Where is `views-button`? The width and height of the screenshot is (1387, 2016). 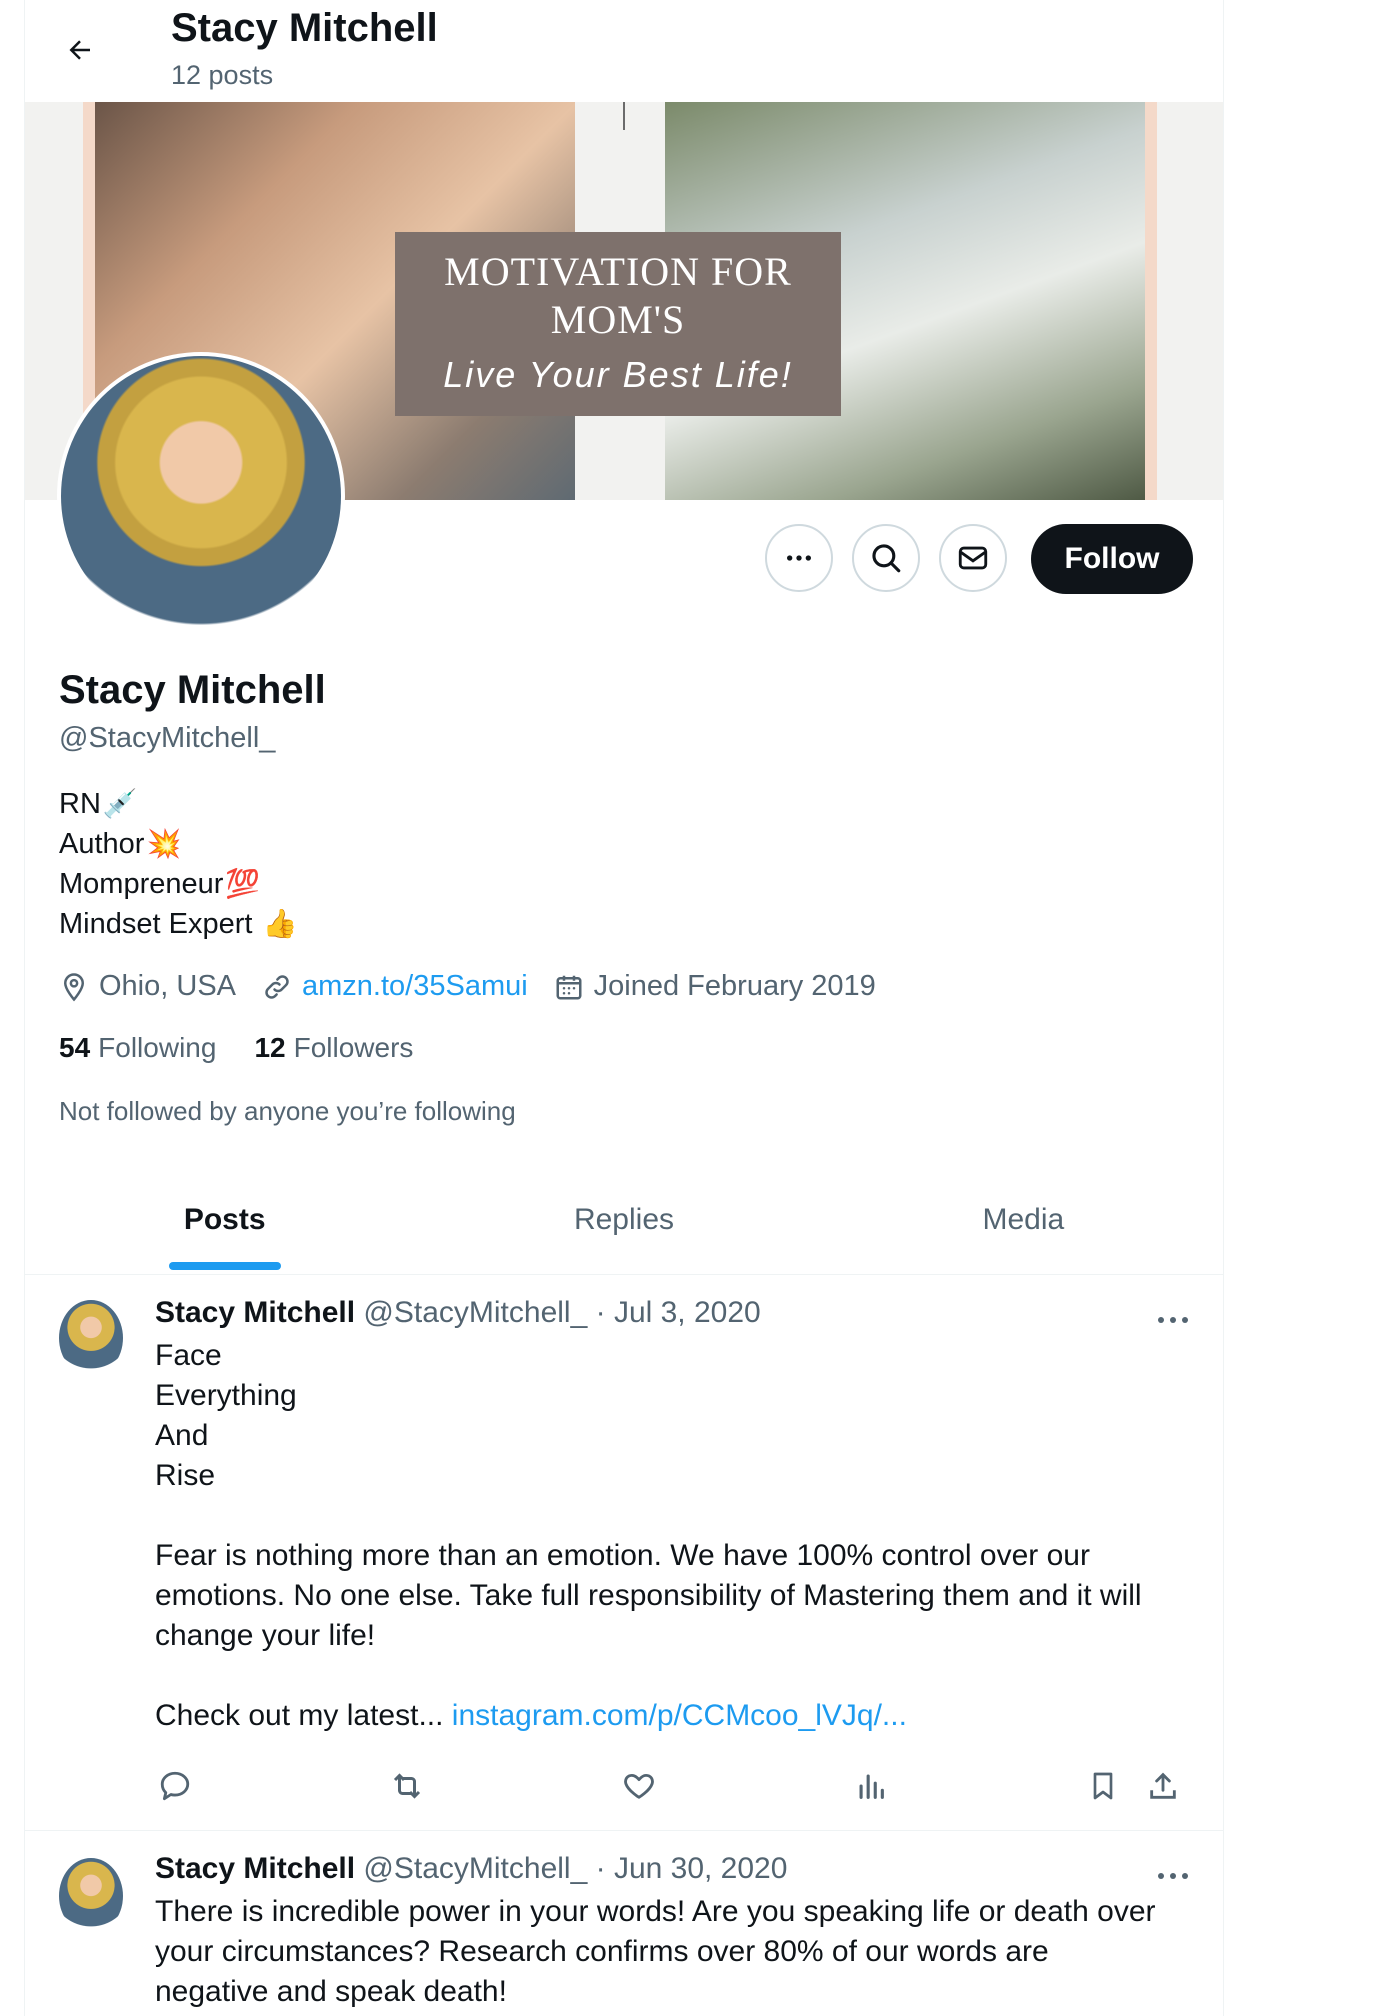
views-button is located at coordinates (871, 1786).